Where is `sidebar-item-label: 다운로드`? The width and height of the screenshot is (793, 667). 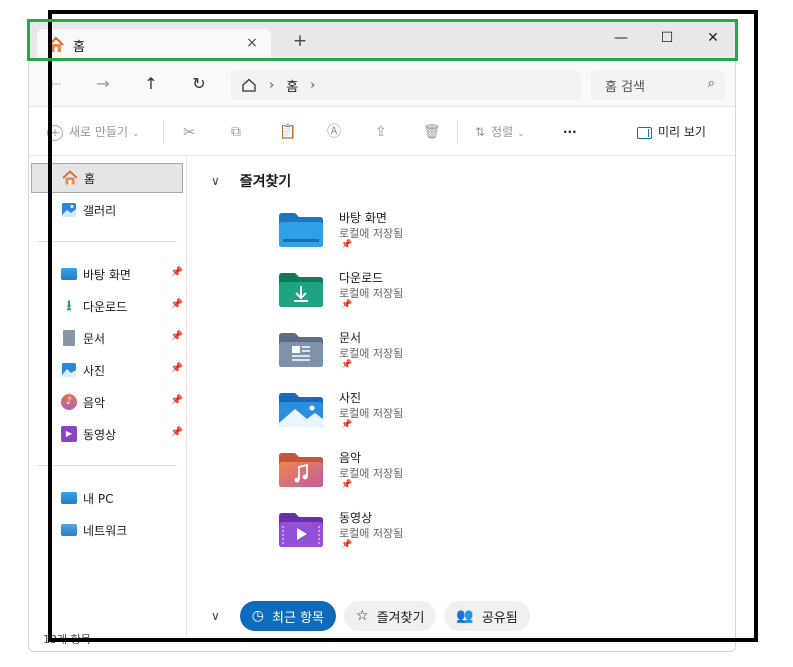 sidebar-item-label: 다운로드 is located at coordinates (105, 306).